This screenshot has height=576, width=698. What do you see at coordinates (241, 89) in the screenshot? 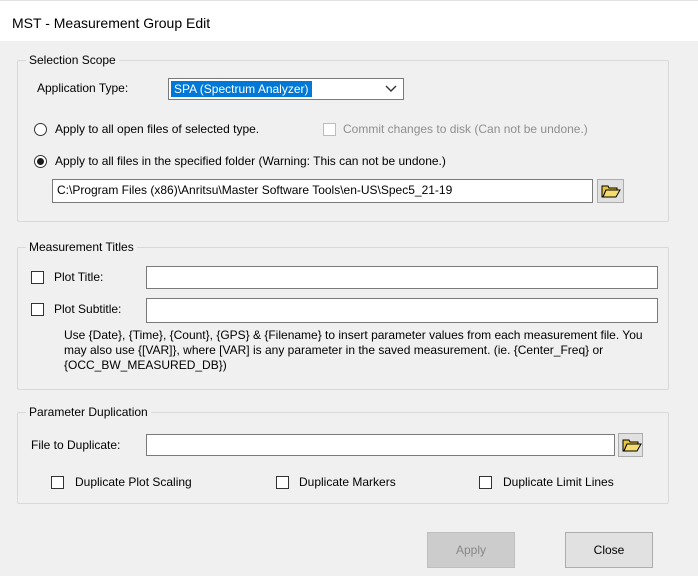
I see `application-type-value: SPA (Spectrum Analyzer)` at bounding box center [241, 89].